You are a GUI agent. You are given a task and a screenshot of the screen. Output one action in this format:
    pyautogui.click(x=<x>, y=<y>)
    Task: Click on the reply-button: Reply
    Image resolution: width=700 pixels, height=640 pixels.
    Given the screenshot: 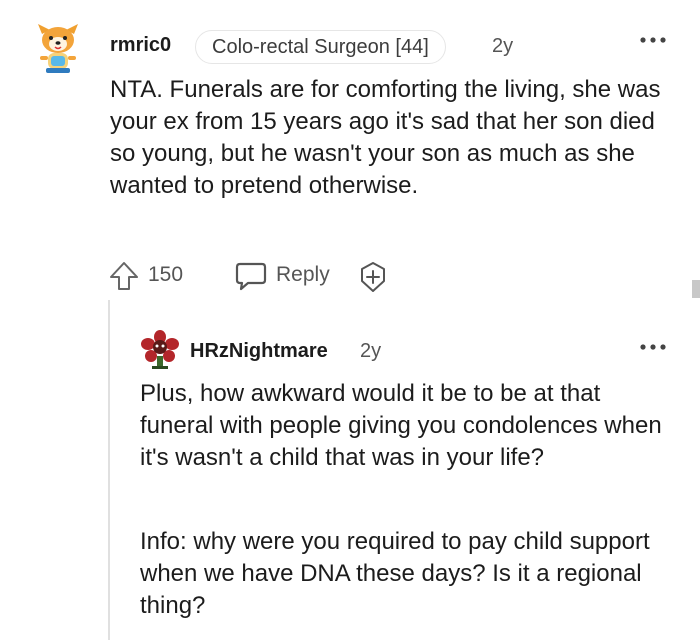 What is the action you would take?
    pyautogui.click(x=303, y=275)
    